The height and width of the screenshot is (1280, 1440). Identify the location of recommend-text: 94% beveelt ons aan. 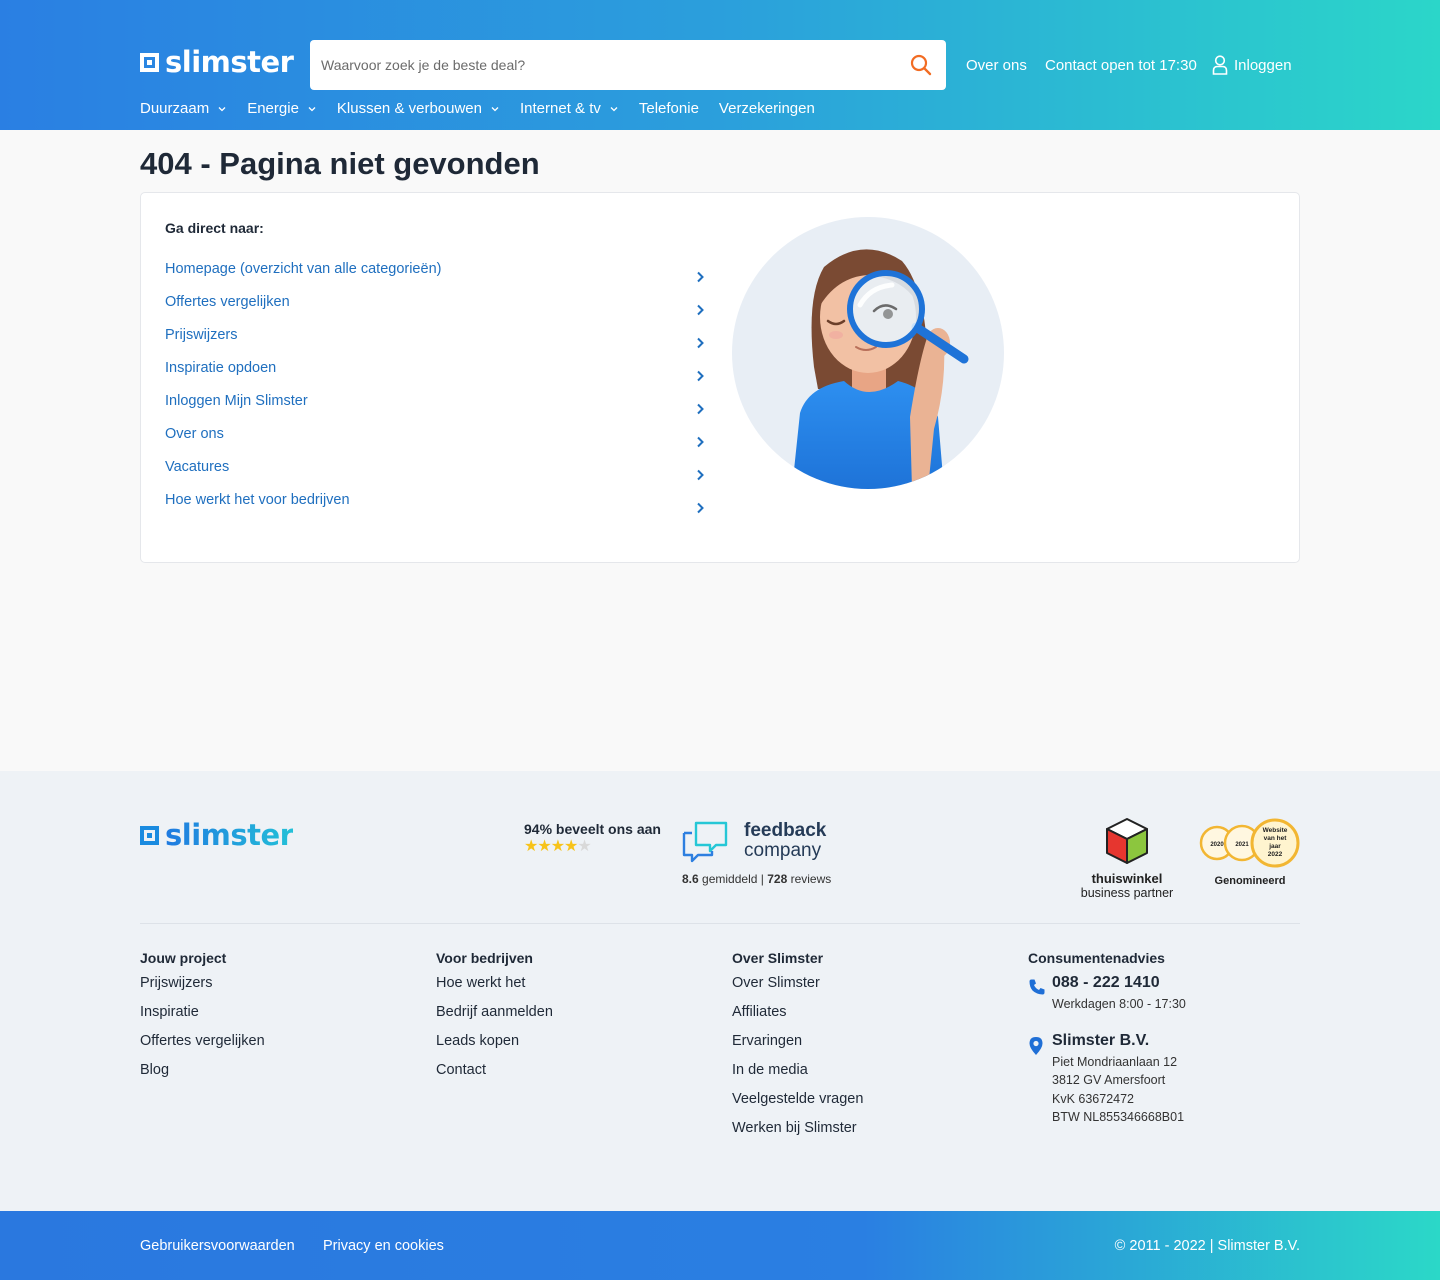
(592, 829).